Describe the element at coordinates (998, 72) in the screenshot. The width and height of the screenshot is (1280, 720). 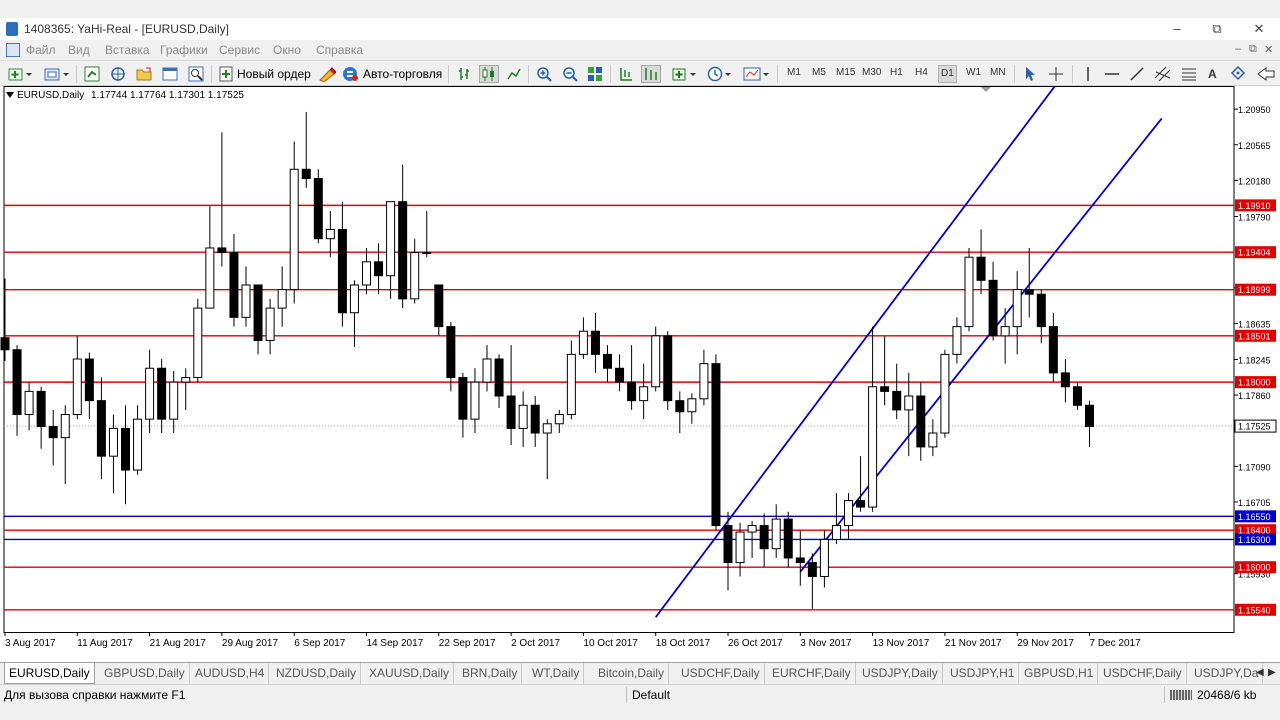
I see `timeframe-mn: MN` at that location.